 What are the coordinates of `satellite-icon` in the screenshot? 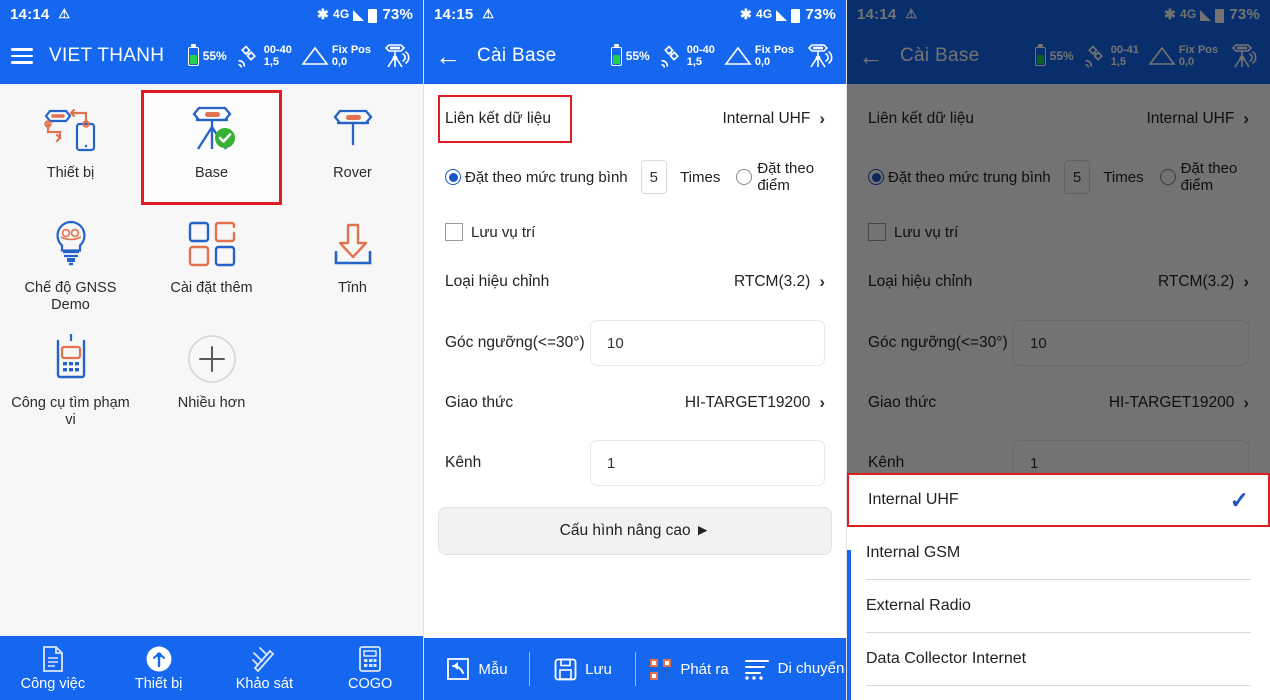 It's located at (670, 56).